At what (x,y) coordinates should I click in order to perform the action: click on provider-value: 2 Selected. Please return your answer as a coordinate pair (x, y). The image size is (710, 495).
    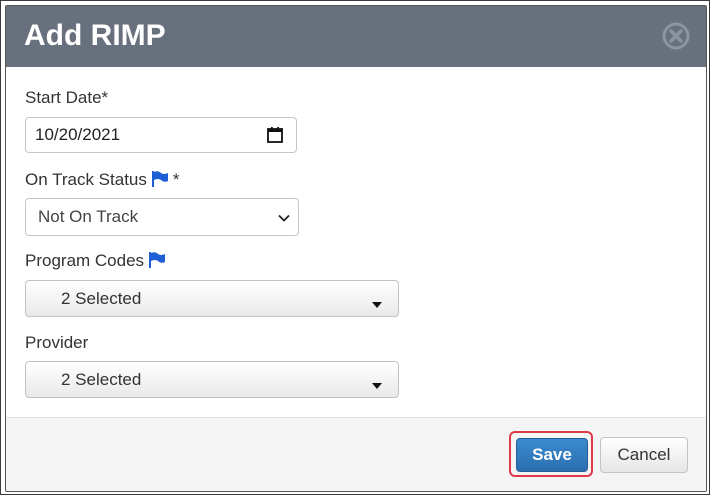
    Looking at the image, I should click on (101, 379).